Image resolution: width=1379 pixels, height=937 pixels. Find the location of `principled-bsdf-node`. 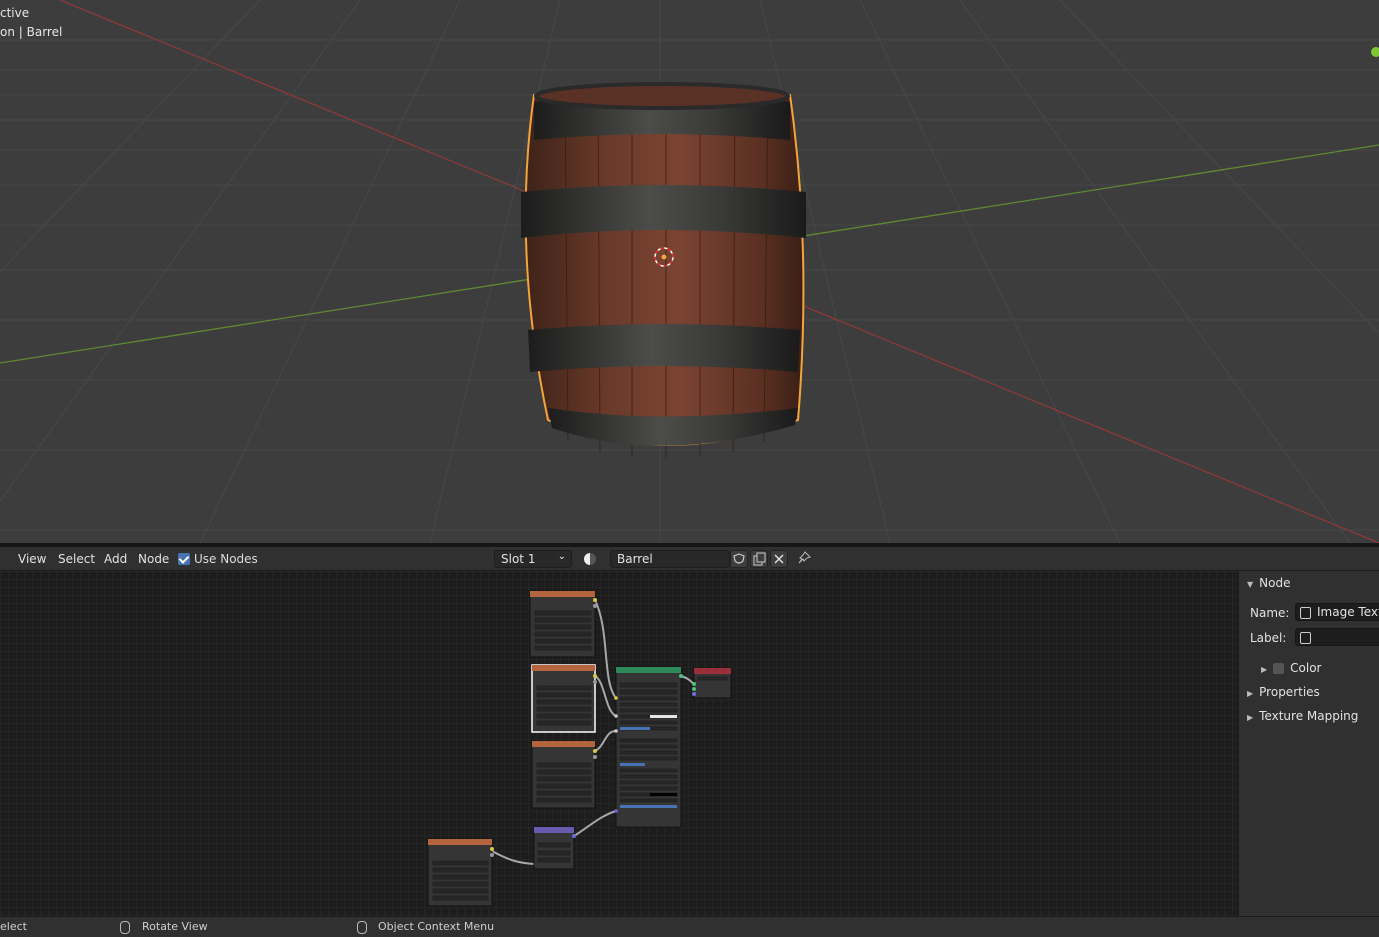

principled-bsdf-node is located at coordinates (648, 747).